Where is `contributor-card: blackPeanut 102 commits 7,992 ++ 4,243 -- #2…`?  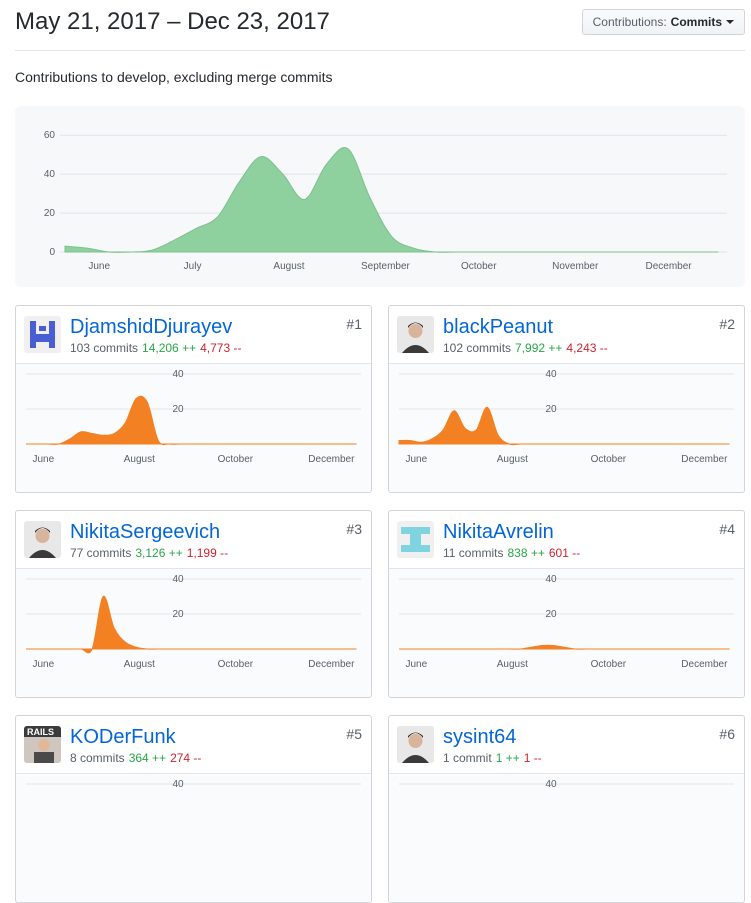
contributor-card: blackPeanut 102 commits 7,992 ++ 4,243 -- #2… is located at coordinates (566, 399).